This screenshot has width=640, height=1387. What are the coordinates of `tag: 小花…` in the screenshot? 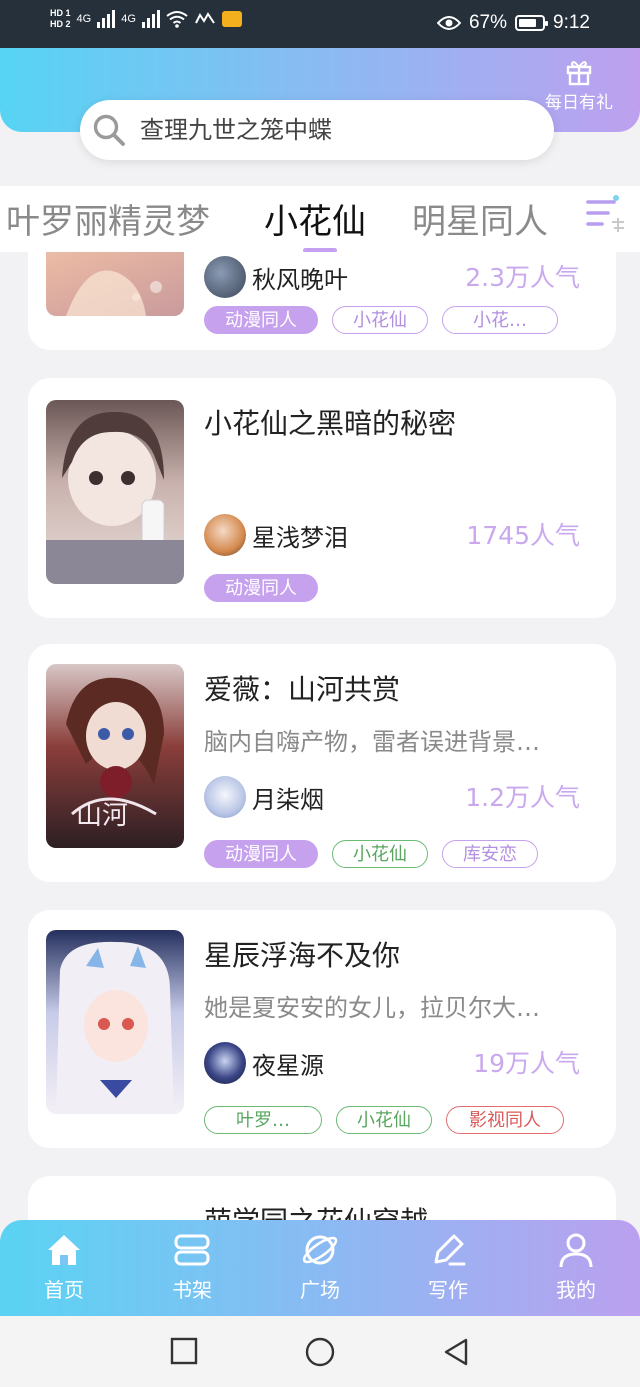 It's located at (500, 320).